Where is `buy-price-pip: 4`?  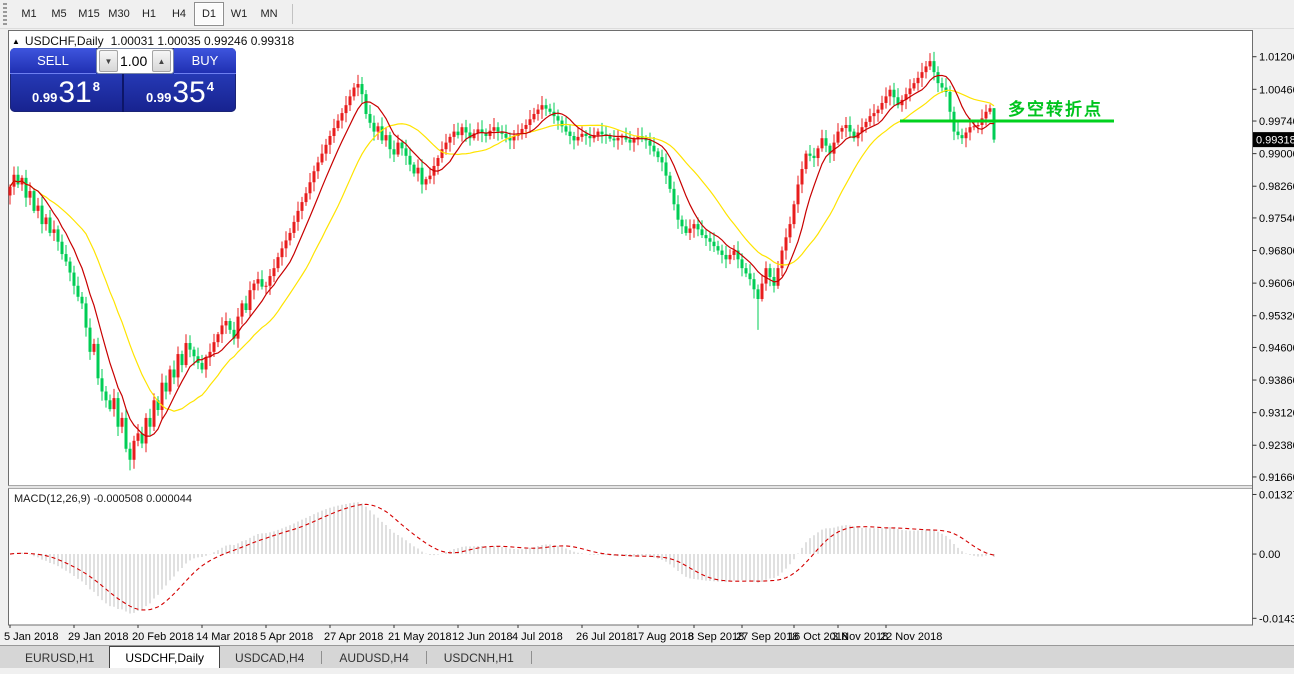 buy-price-pip: 4 is located at coordinates (210, 86).